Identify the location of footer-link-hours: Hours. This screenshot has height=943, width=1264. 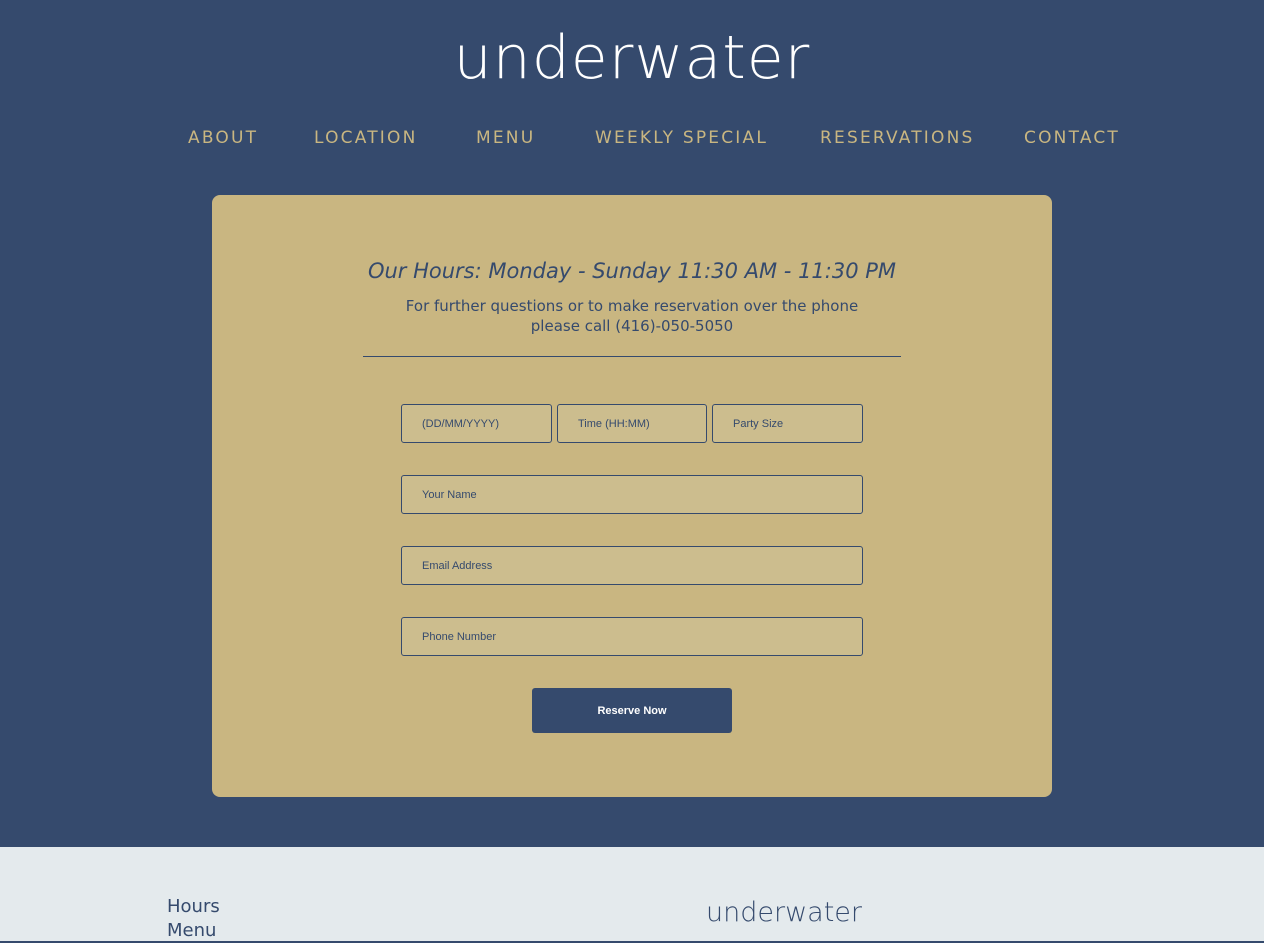
(193, 907).